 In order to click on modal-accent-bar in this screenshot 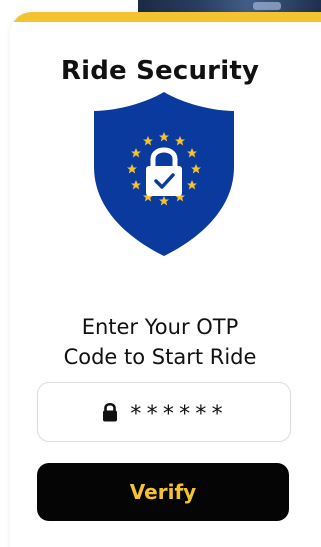, I will do `click(165, 17)`.